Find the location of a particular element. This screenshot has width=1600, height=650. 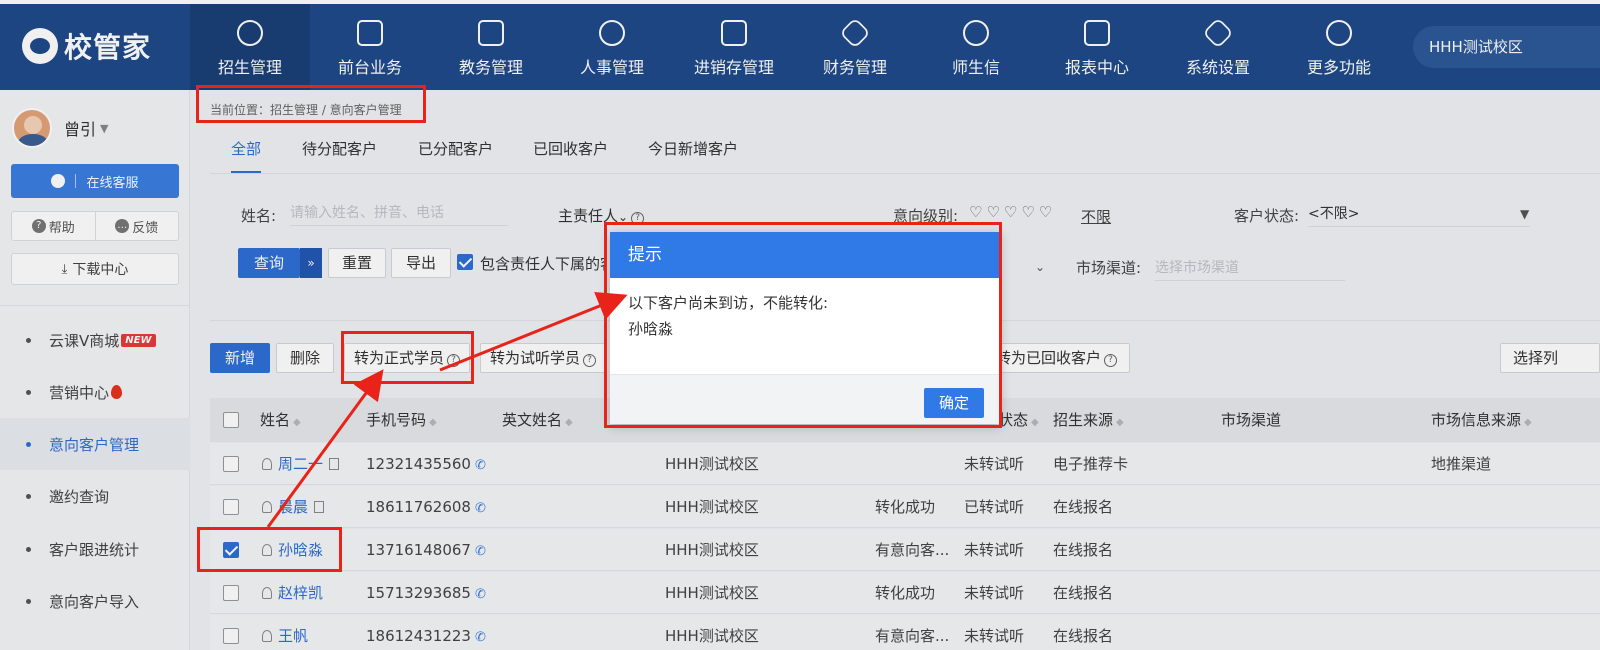

annotation-box-selected-row is located at coordinates (269, 549).